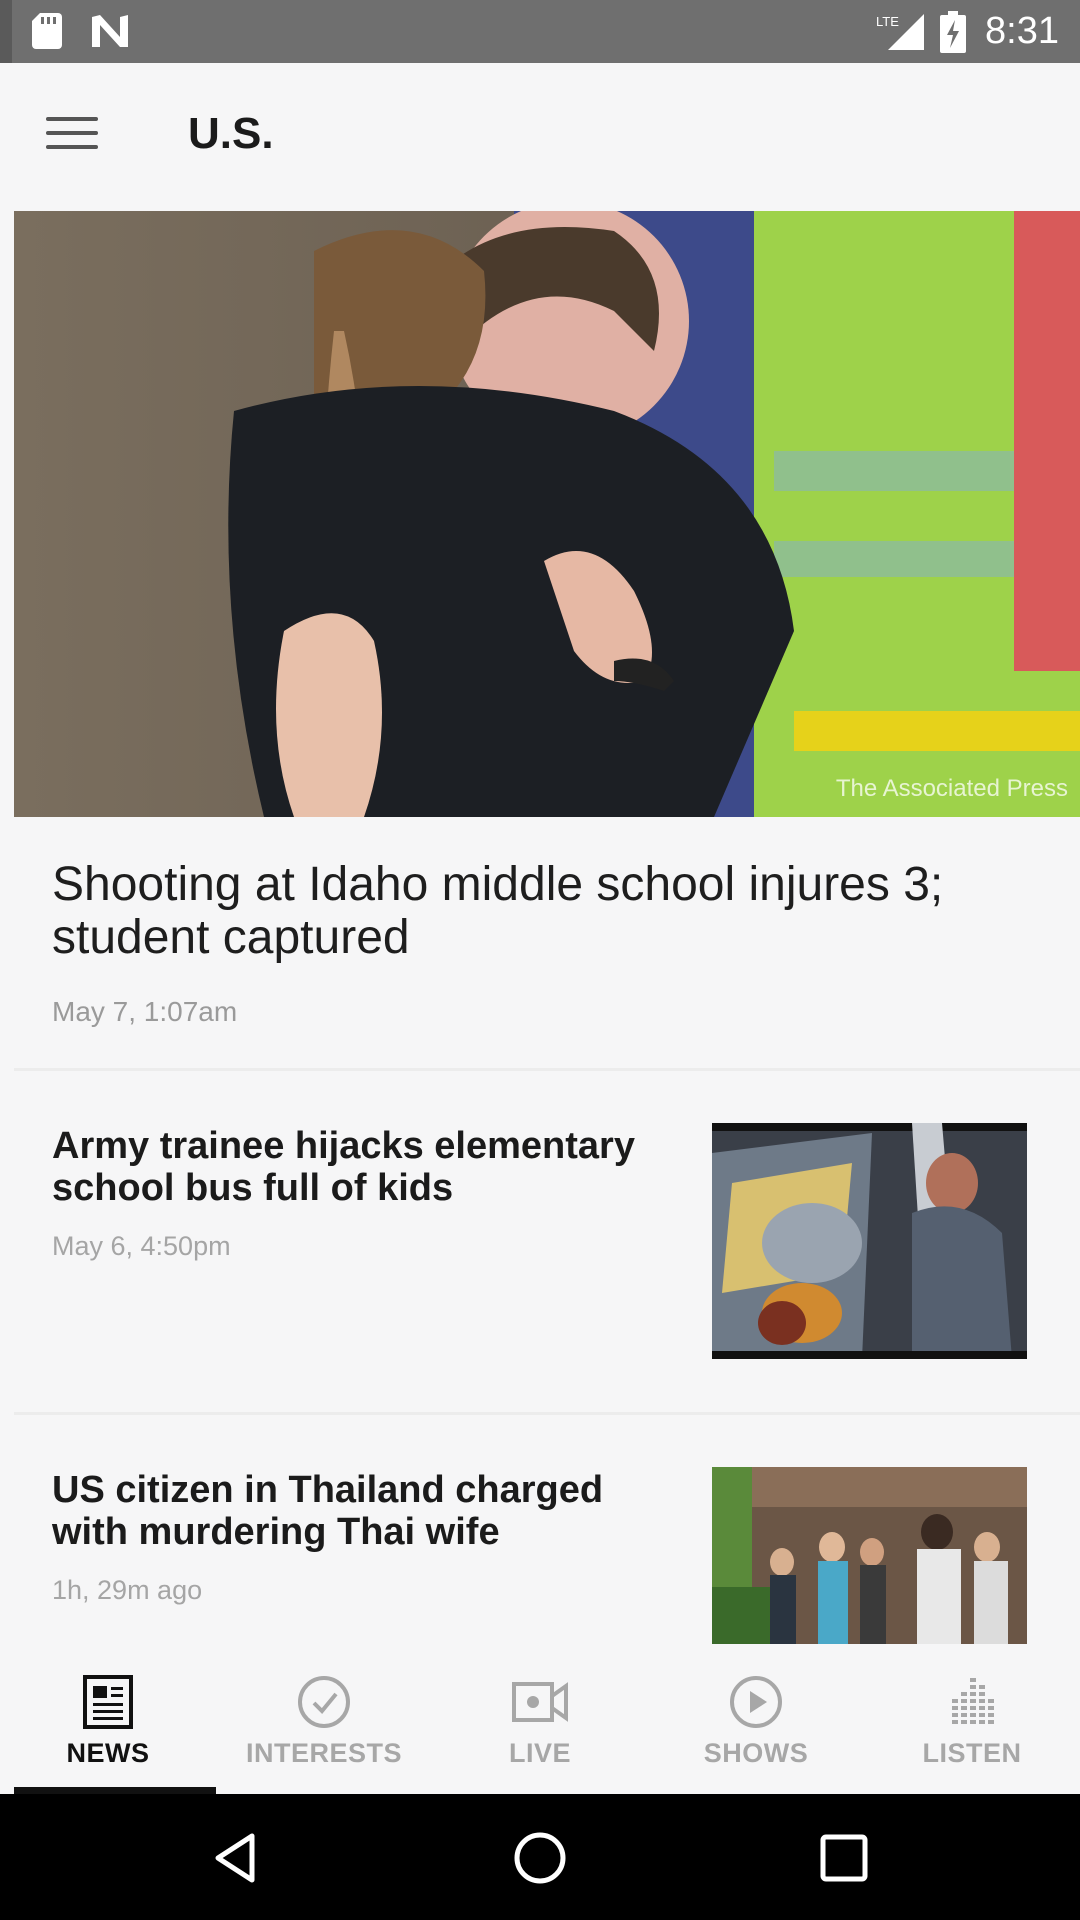  Describe the element at coordinates (72, 137) in the screenshot. I see `hamburger-menu-icon` at that location.